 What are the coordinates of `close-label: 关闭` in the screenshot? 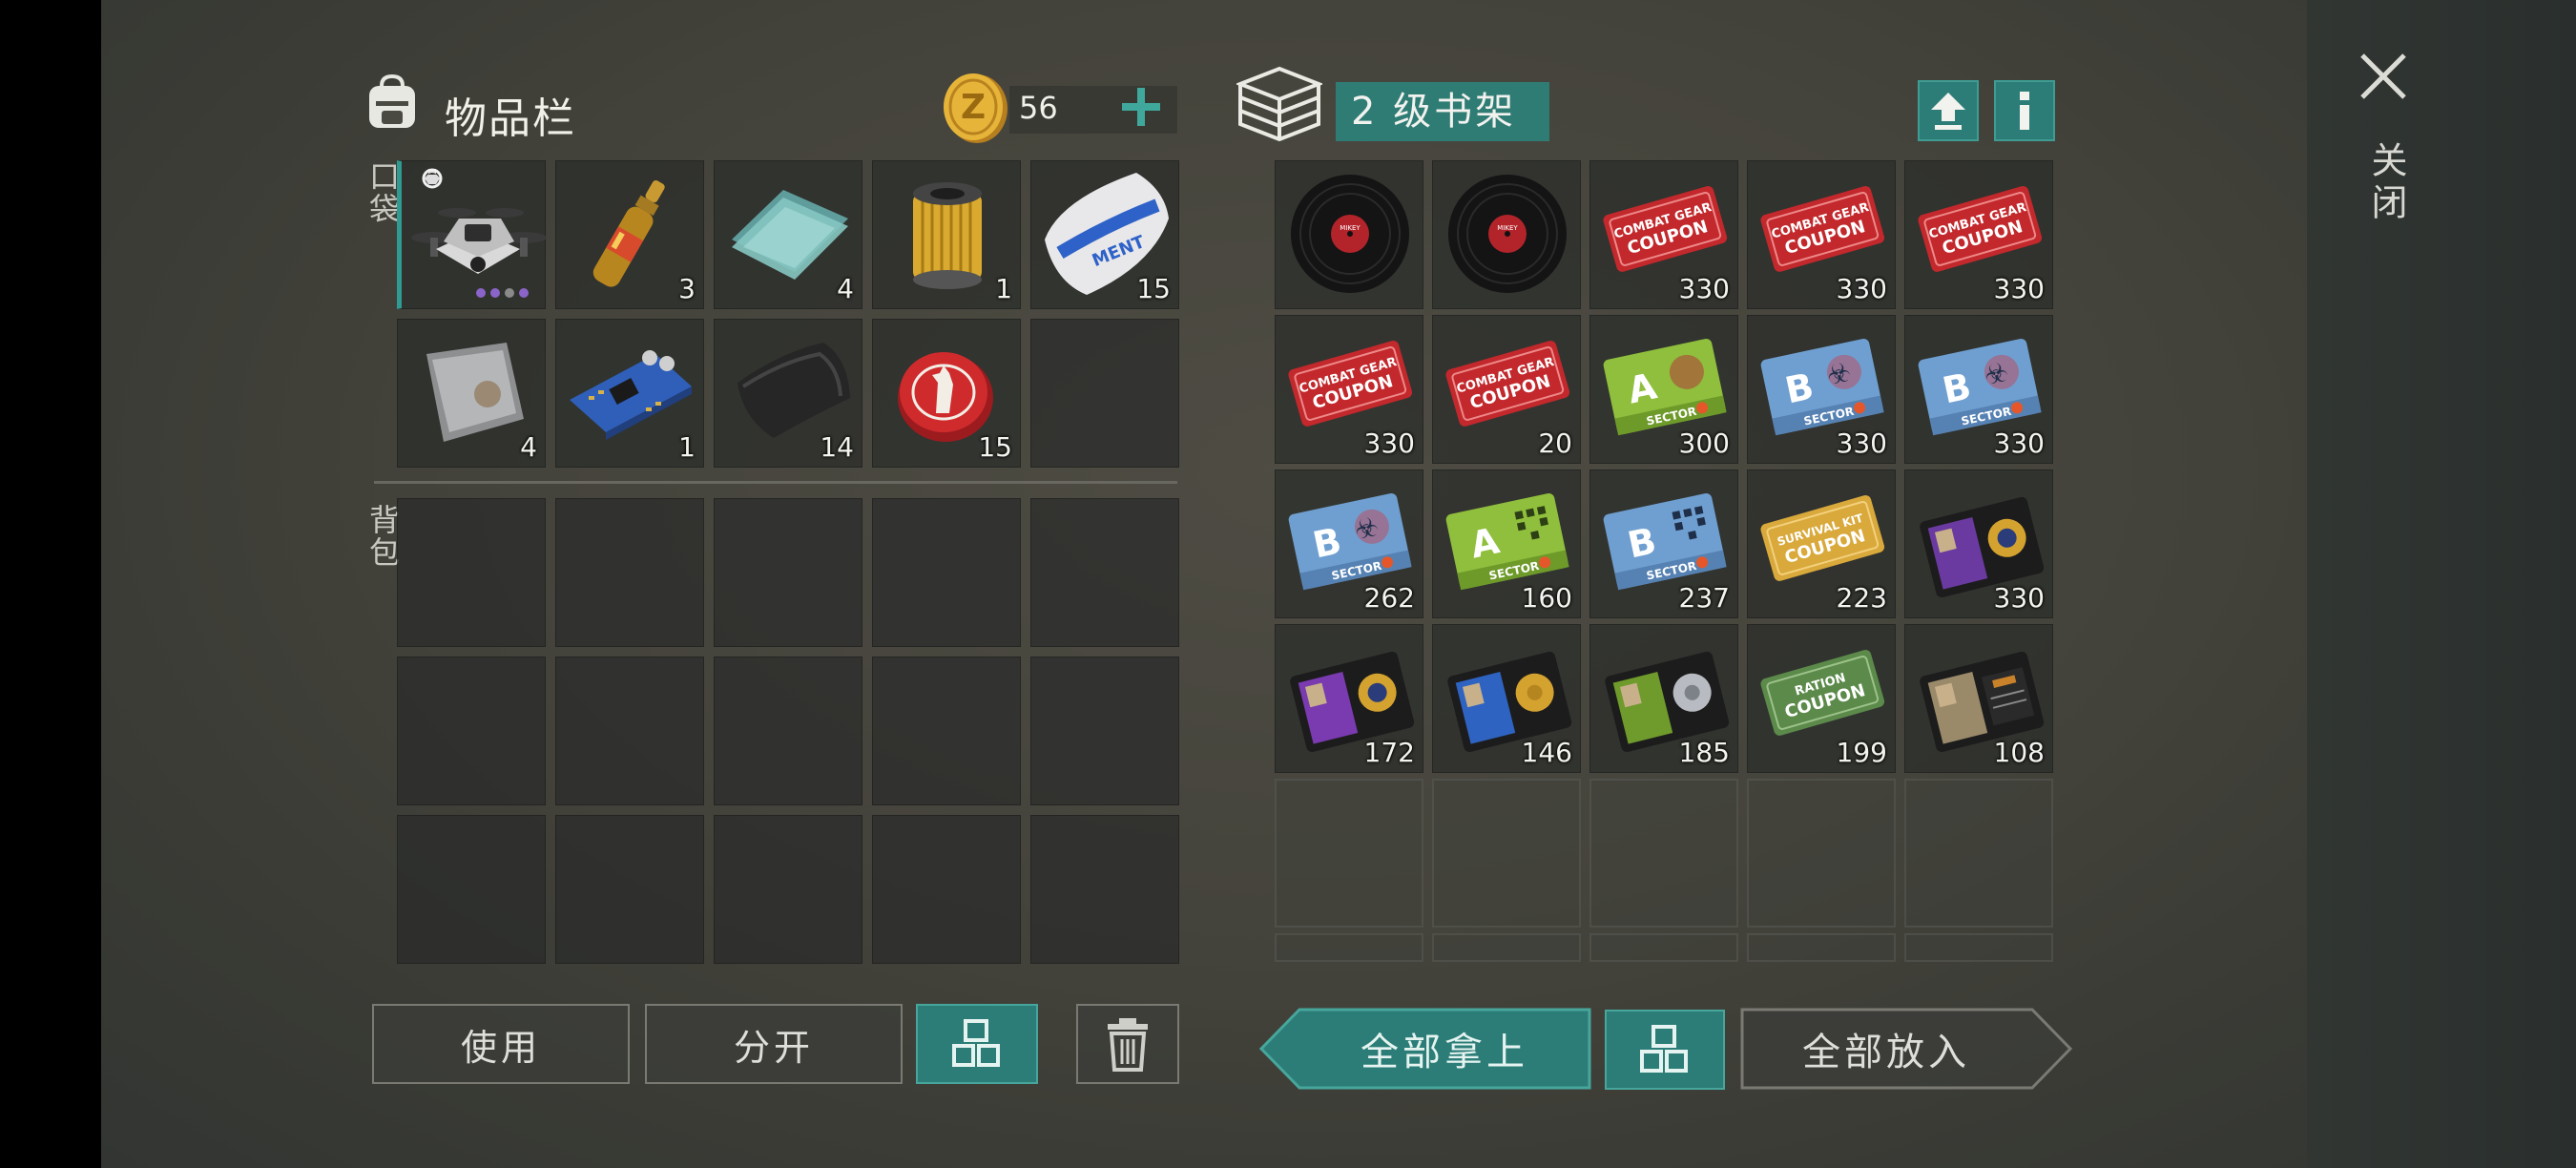 It's located at (2386, 183).